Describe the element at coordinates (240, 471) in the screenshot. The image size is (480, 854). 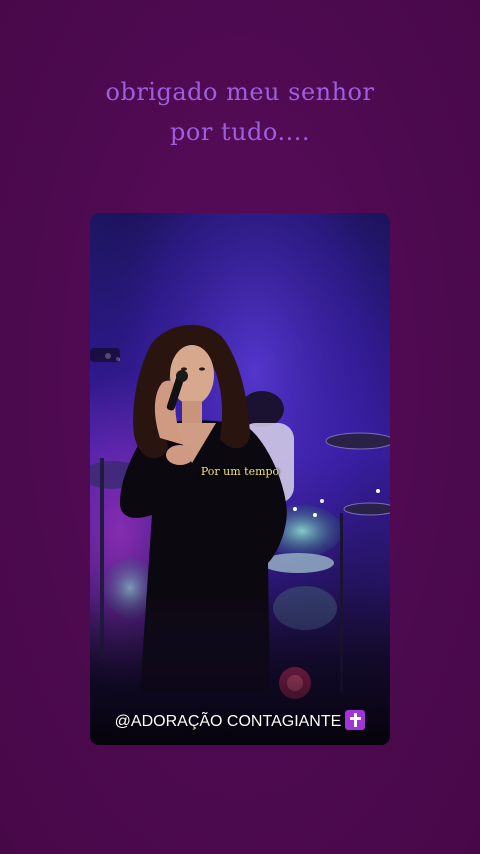
I see `lyric-subtitle: Por um tempo` at that location.